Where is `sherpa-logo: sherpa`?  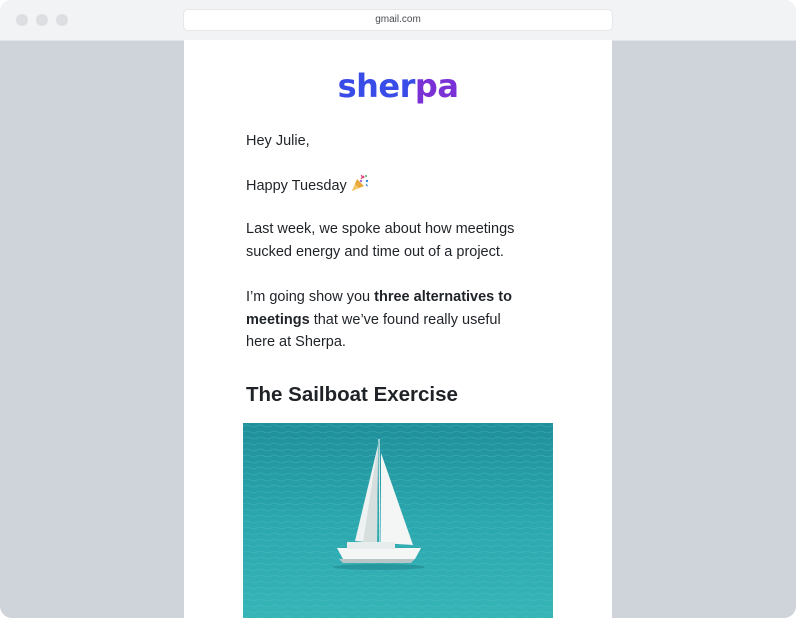
sherpa-logo: sherpa is located at coordinates (398, 86).